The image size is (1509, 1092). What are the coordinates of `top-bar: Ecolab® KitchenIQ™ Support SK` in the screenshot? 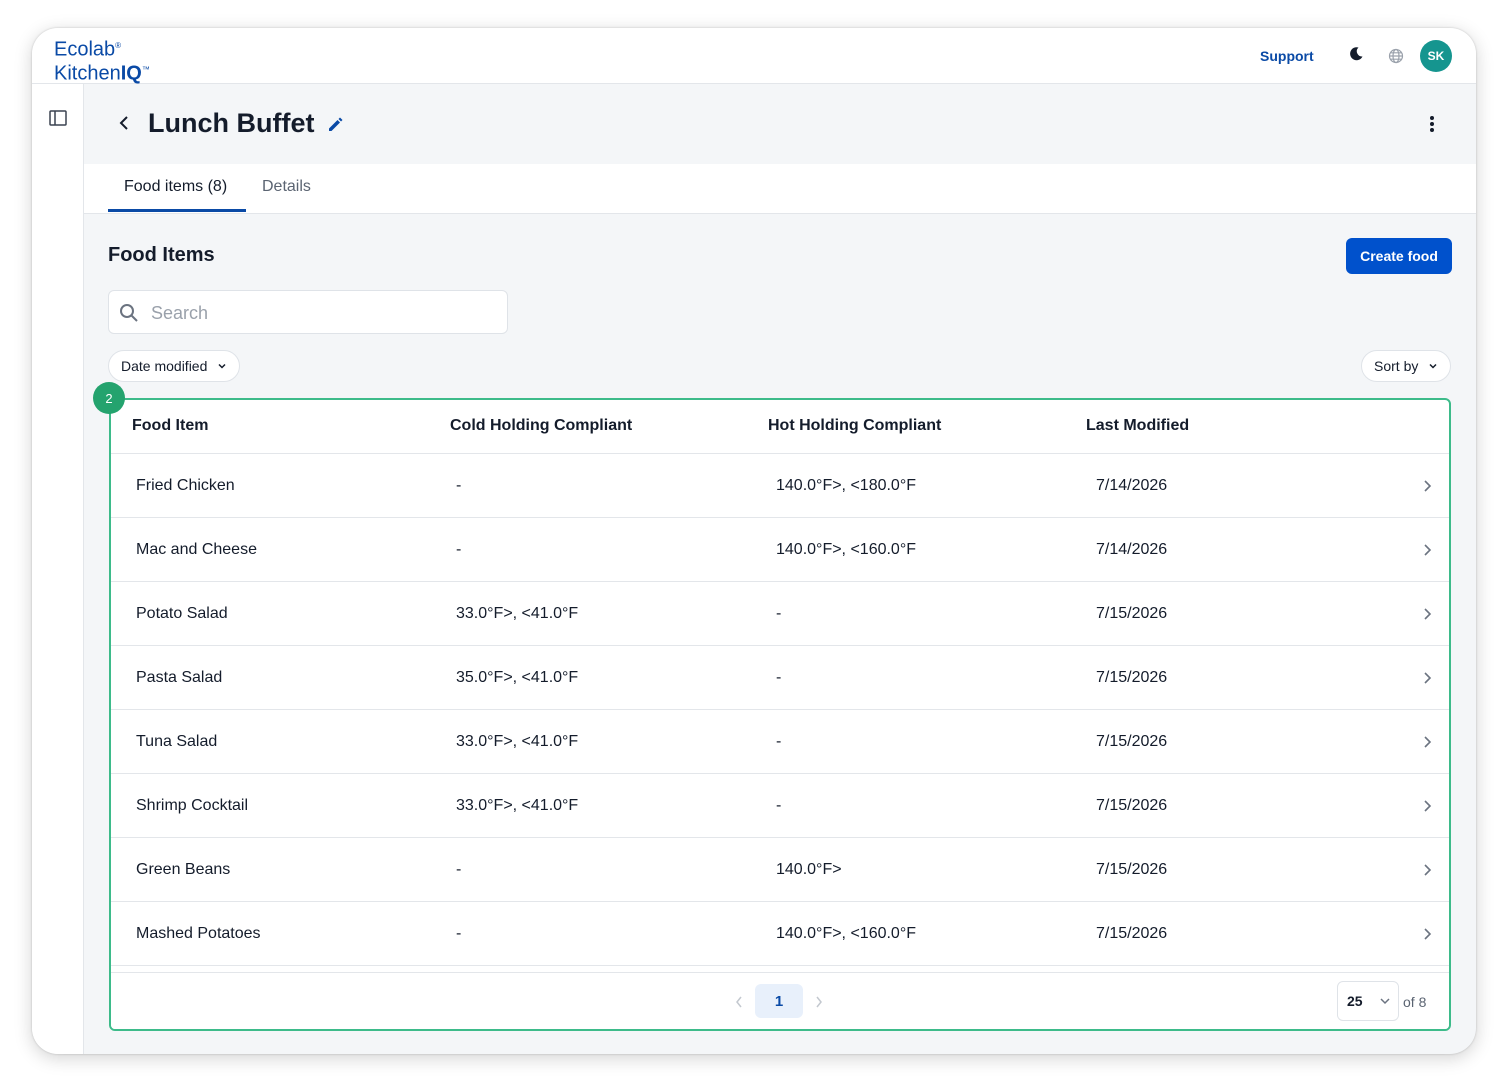 It's located at (754, 56).